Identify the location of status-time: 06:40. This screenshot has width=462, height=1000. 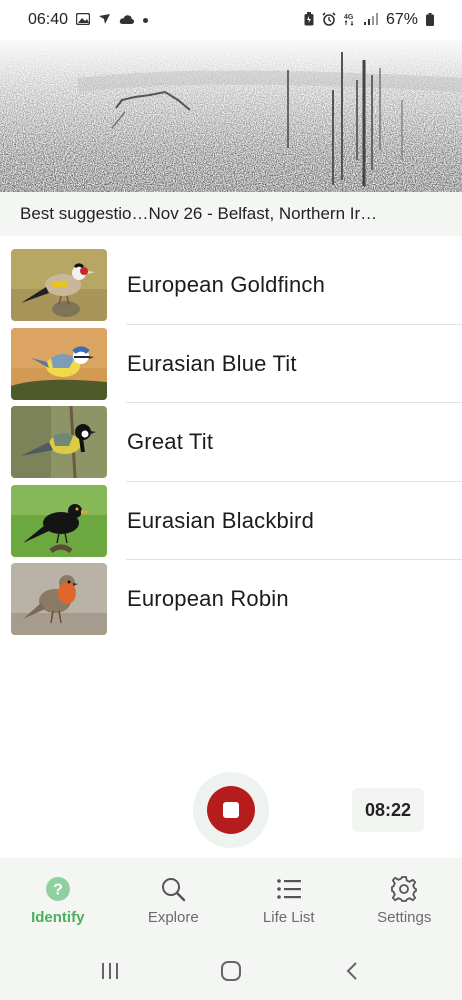
(48, 19).